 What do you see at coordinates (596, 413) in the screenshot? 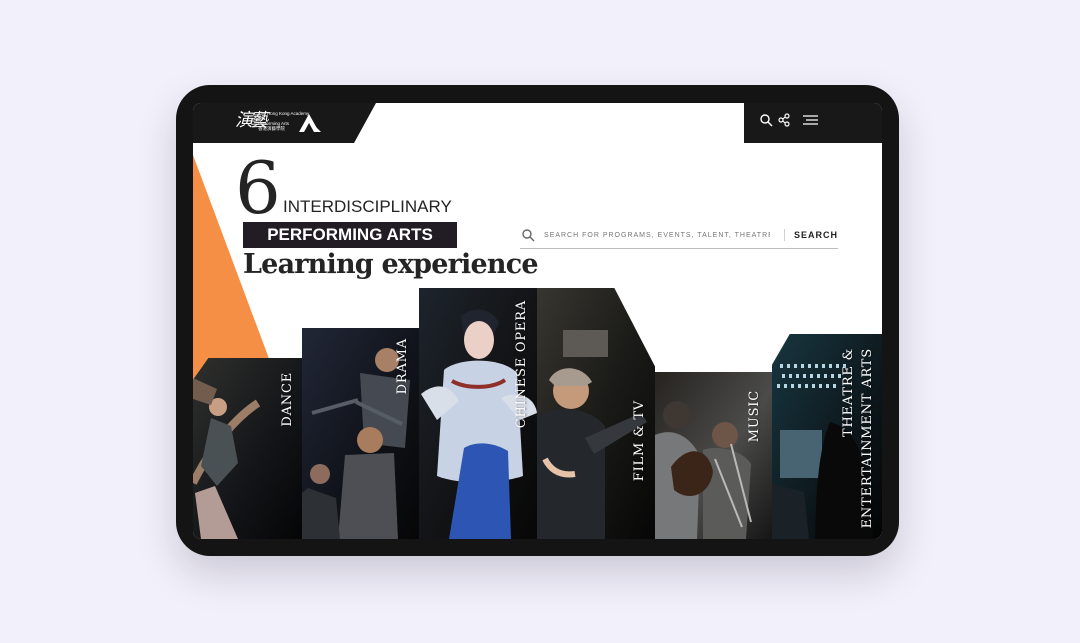
I see `film-tv-panel: FILM & TV` at bounding box center [596, 413].